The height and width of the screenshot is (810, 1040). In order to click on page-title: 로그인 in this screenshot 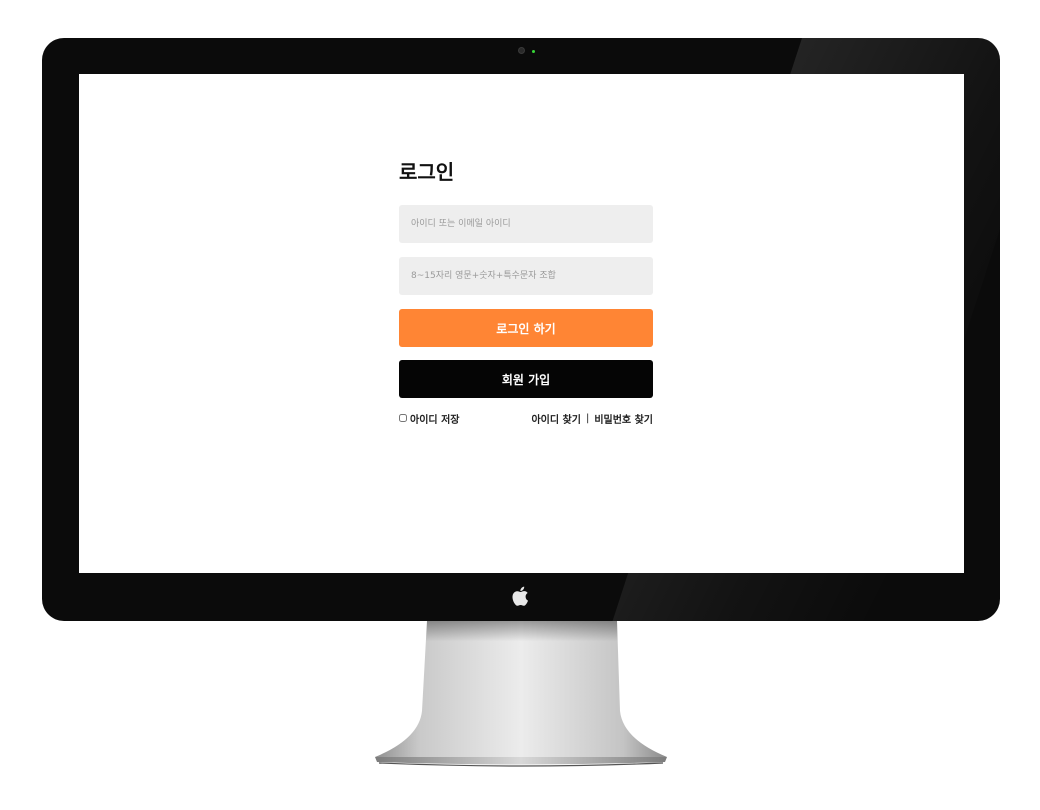, I will do `click(427, 172)`.